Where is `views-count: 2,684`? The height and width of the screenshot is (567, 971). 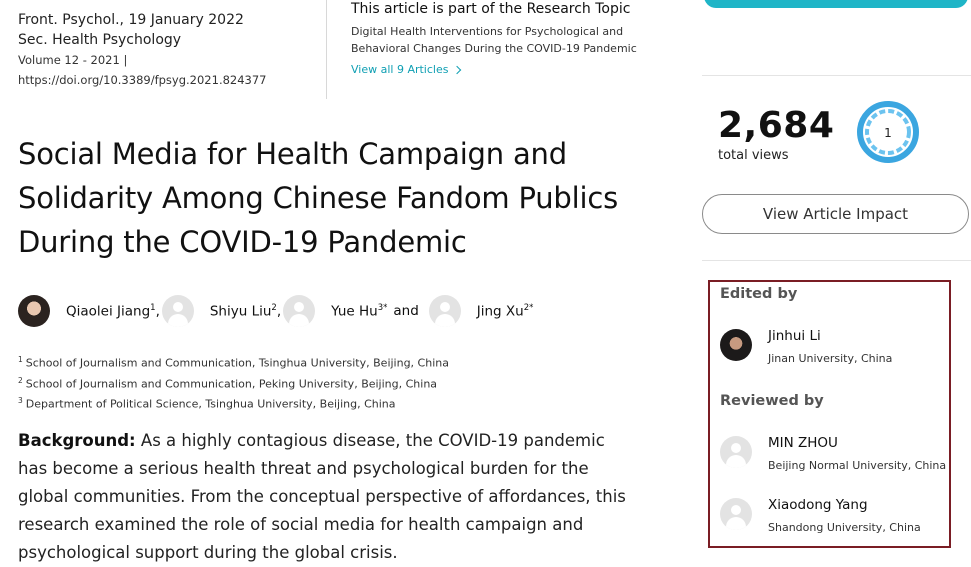
views-count: 2,684 is located at coordinates (776, 125).